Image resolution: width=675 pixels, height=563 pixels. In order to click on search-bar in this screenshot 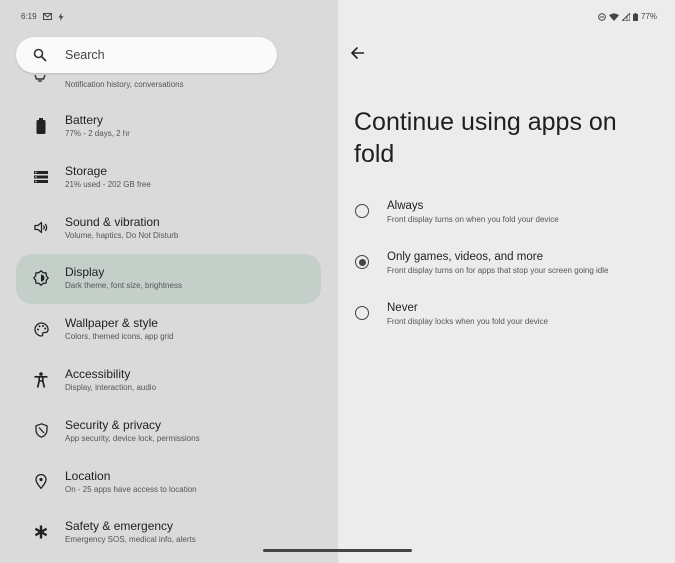, I will do `click(146, 55)`.